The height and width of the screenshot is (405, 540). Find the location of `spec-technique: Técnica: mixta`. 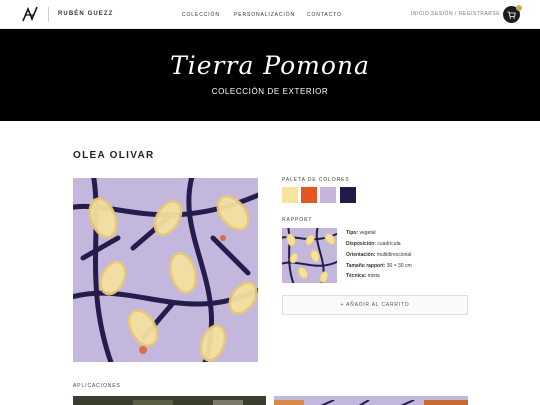

spec-technique: Técnica: mixta is located at coordinates (363, 276).